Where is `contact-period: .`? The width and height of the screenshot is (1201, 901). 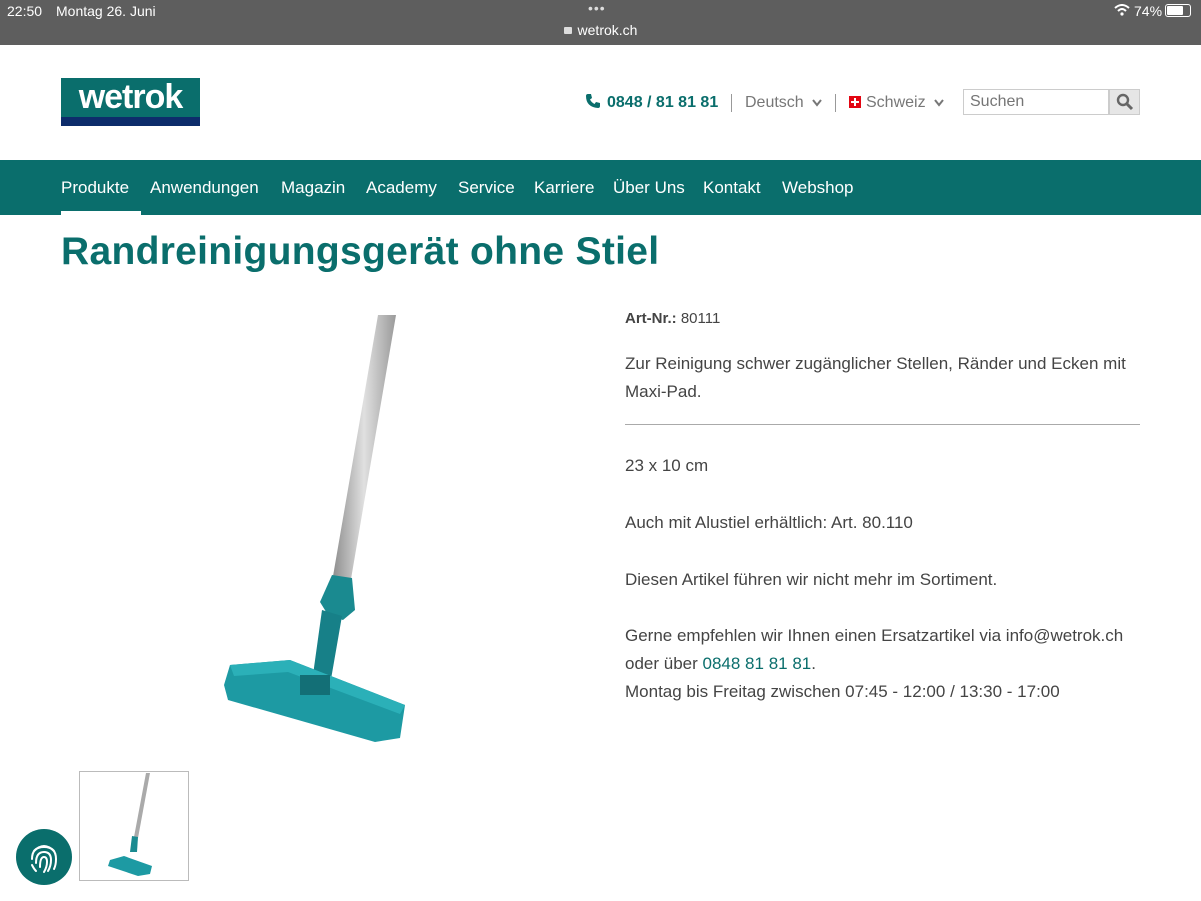 contact-period: . is located at coordinates (813, 663).